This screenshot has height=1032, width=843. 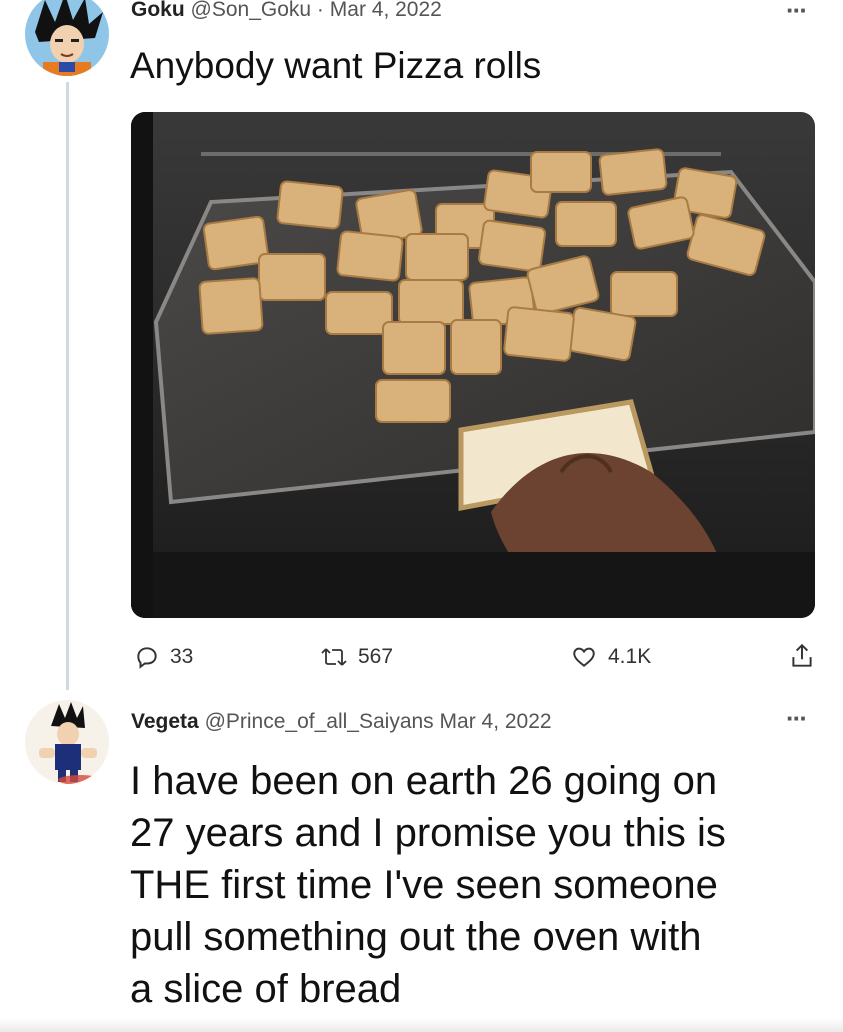 I want to click on like-icon, so click(x=584, y=657).